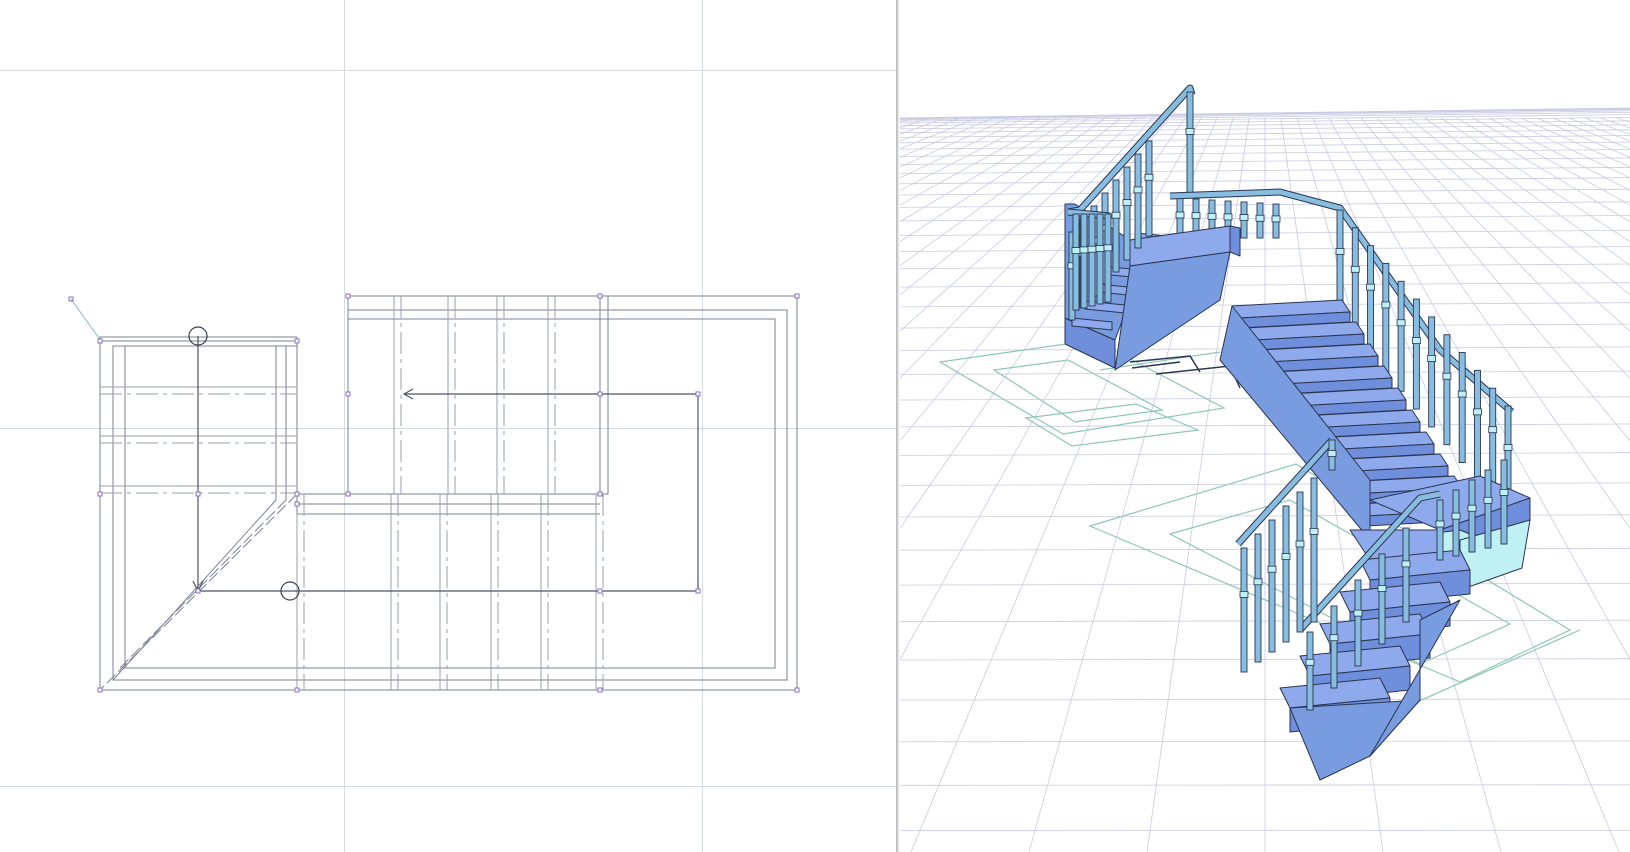 Image resolution: width=1630 pixels, height=852 pixels. Describe the element at coordinates (474, 395) in the screenshot. I see `treads-upper` at that location.